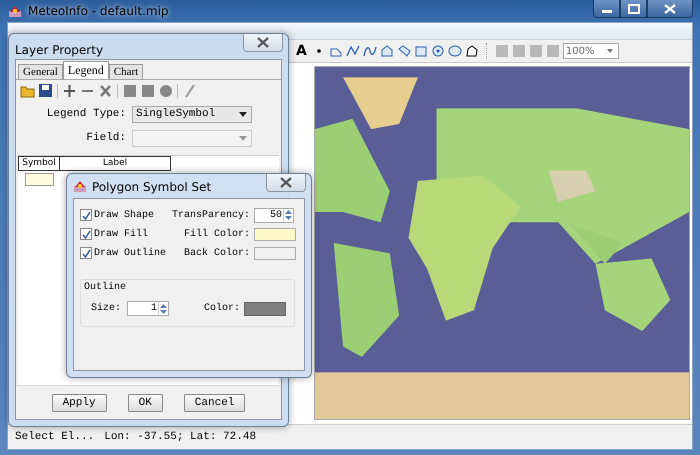  I want to click on ellipse-icon, so click(455, 51).